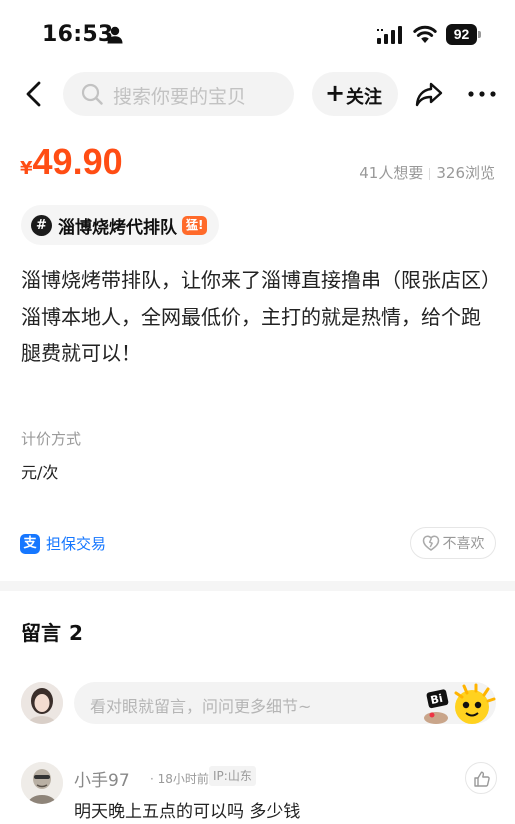 This screenshot has width=515, height=824. I want to click on guarantee-link: 支 担保交易, so click(63, 543).